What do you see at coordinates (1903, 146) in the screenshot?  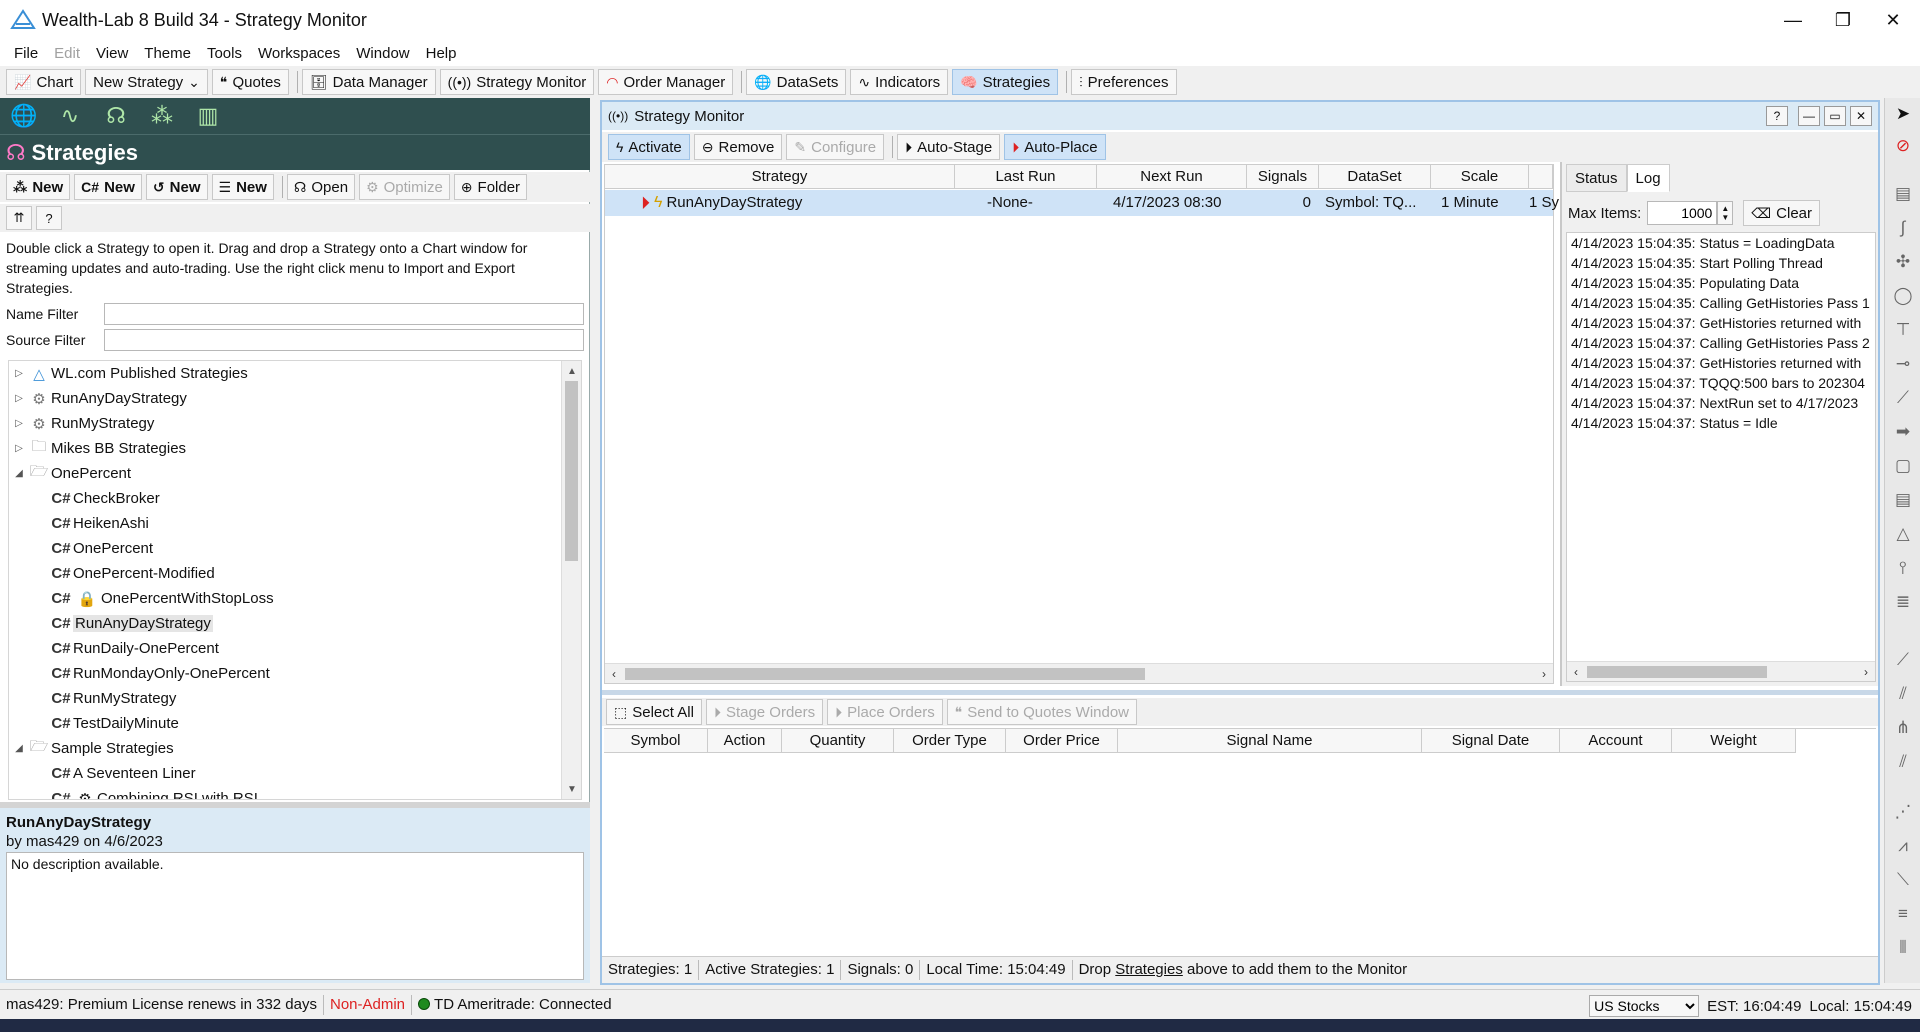 I see `no-entry-icon: ⊘` at bounding box center [1903, 146].